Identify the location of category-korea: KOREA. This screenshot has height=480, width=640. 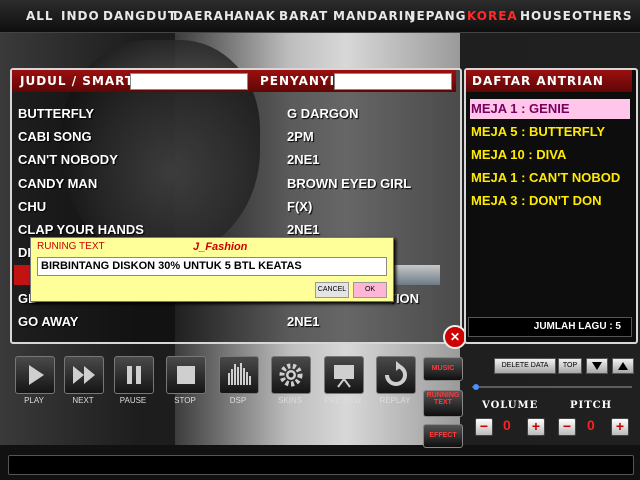
(492, 16).